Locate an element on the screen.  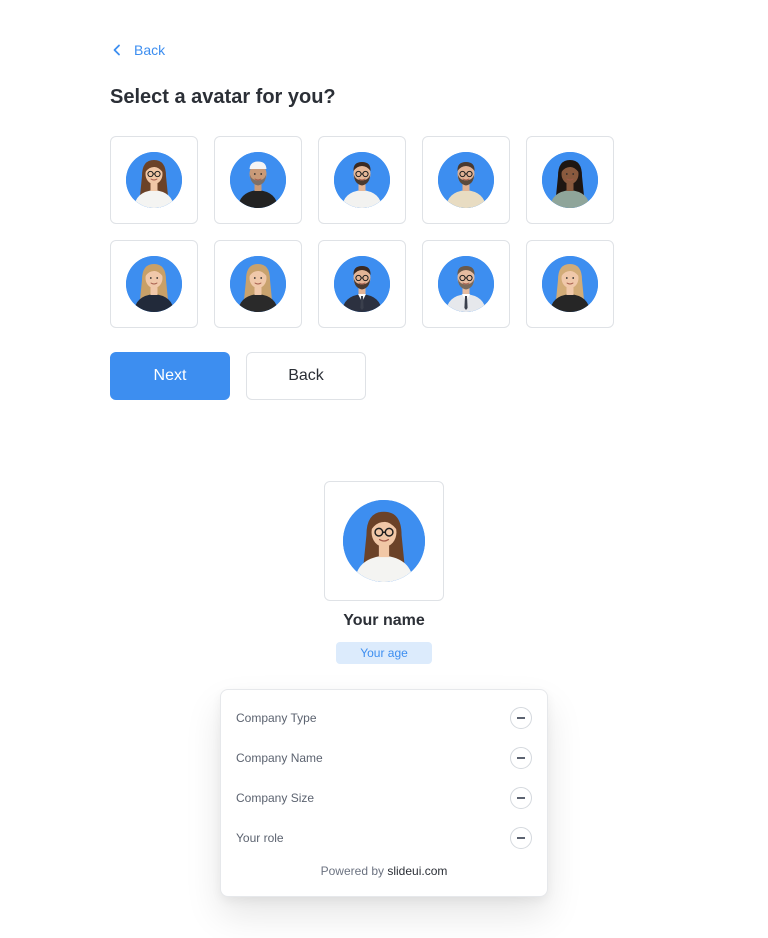
powered-by-prefix: Powered by is located at coordinates (352, 871).